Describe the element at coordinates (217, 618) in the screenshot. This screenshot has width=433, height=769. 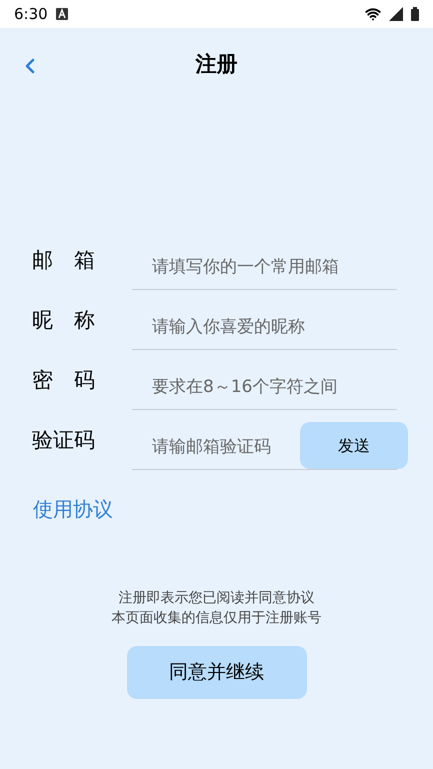
I see `consent-note: 本页面收集的信息仅用于注册账号` at that location.